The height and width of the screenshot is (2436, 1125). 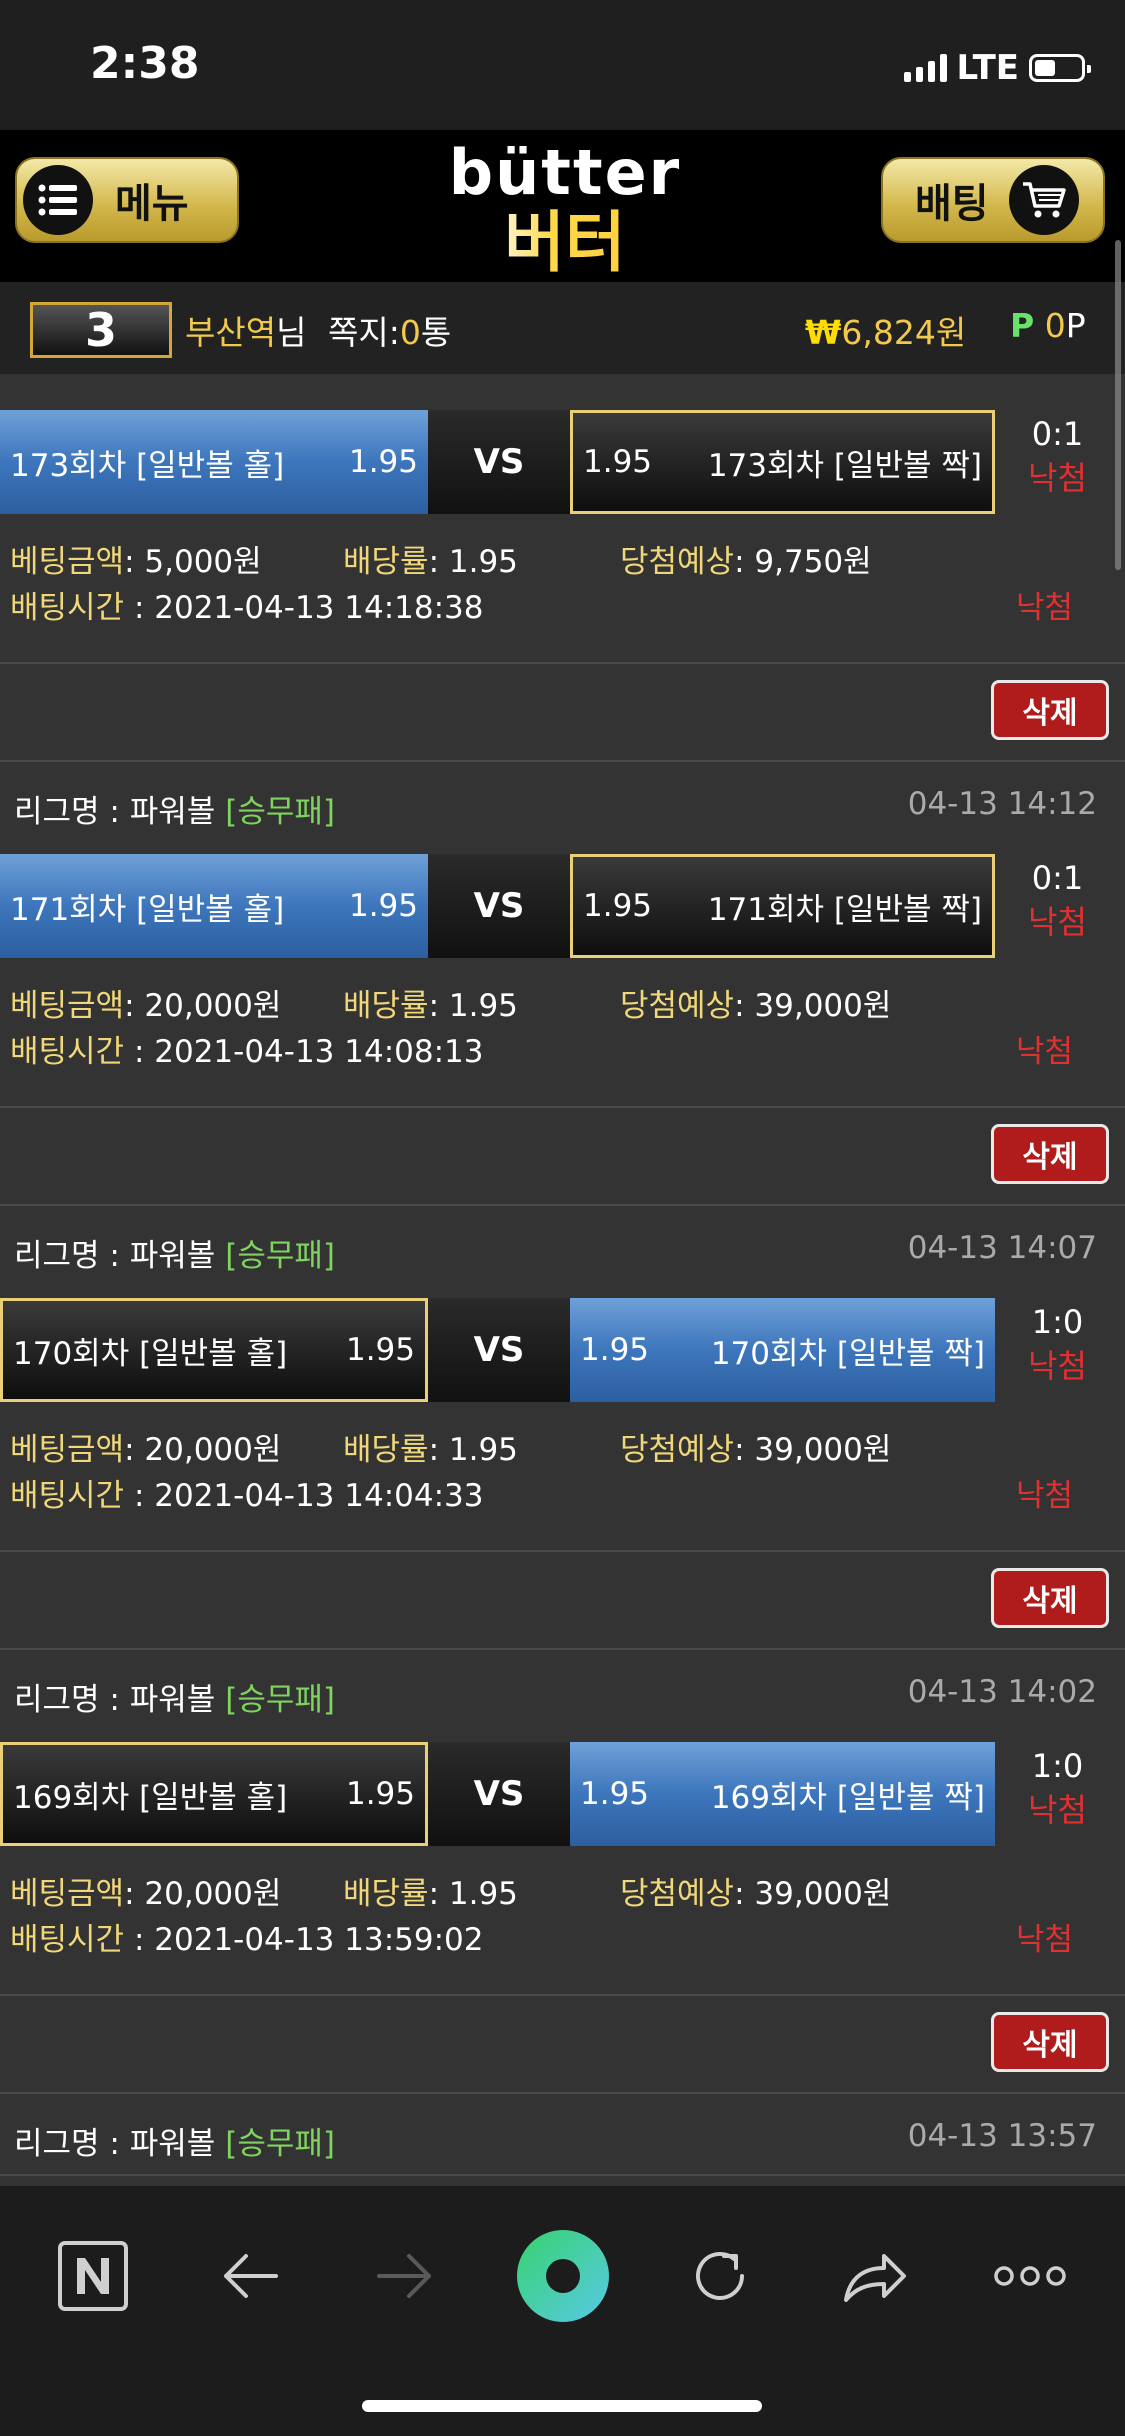 I want to click on league-datetime: 04-13 13:57, so click(x=1002, y=2136).